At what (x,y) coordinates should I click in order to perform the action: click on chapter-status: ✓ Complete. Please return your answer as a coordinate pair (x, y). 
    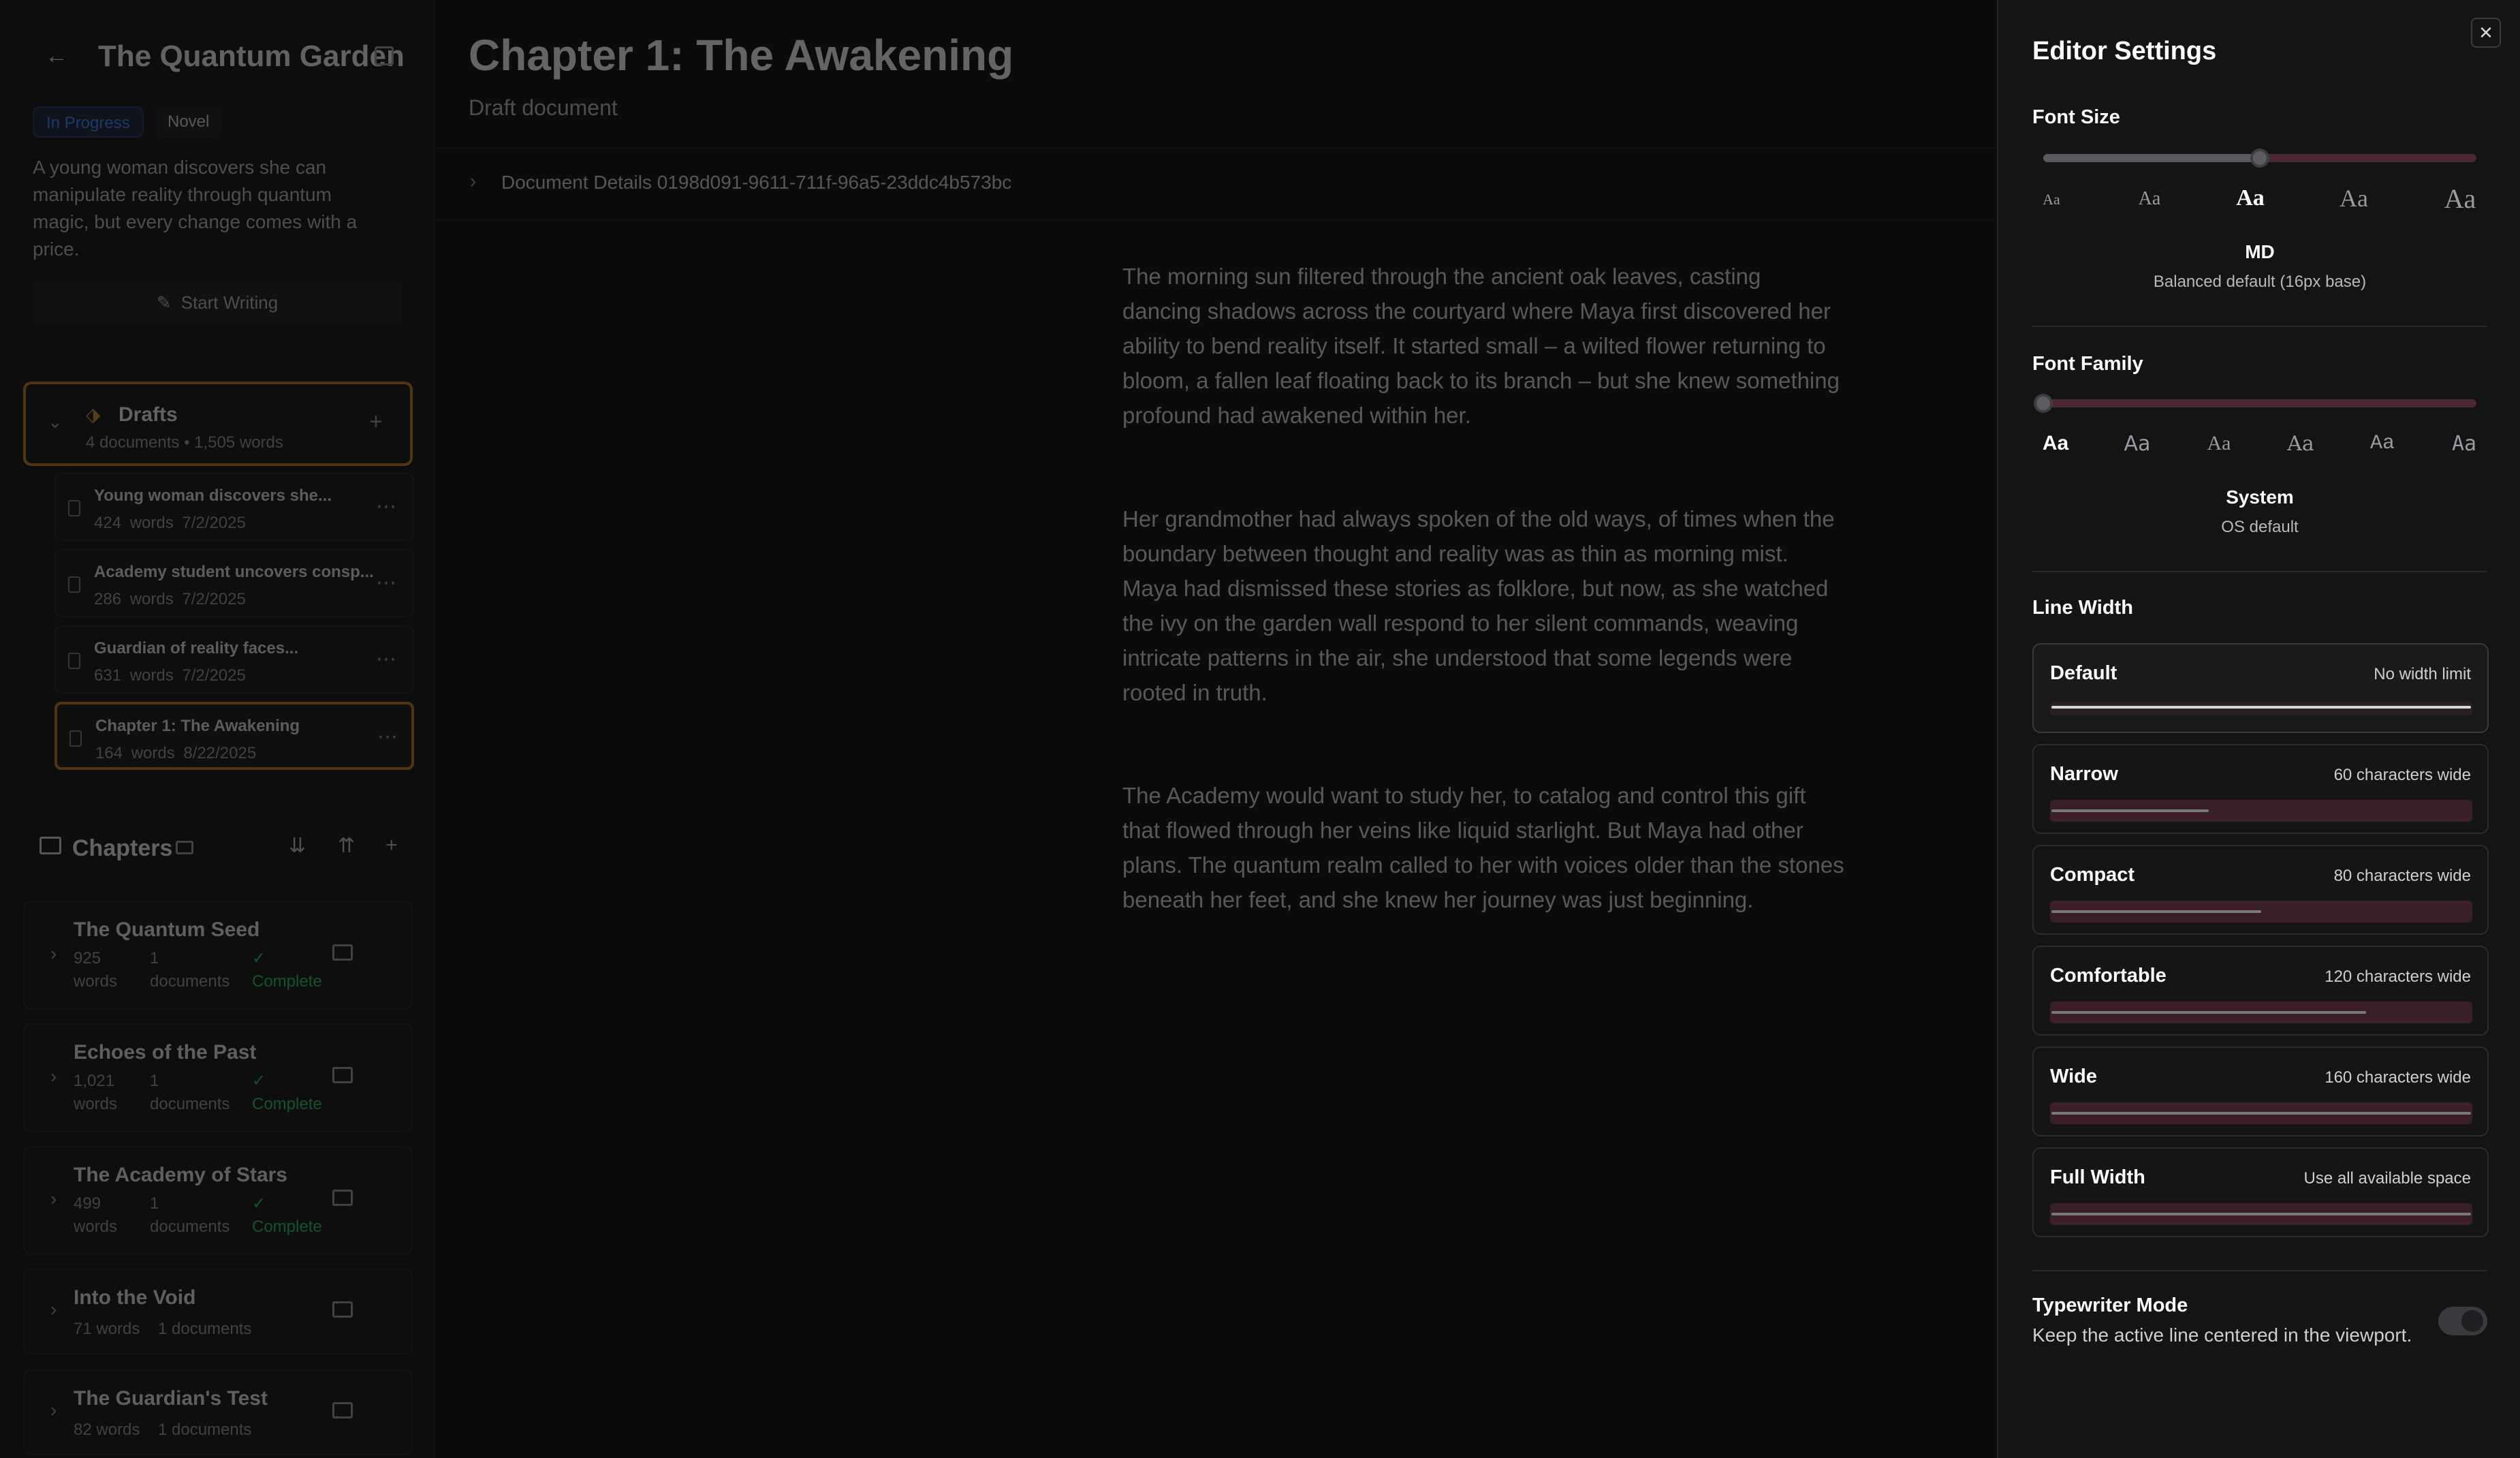
    Looking at the image, I should click on (287, 1092).